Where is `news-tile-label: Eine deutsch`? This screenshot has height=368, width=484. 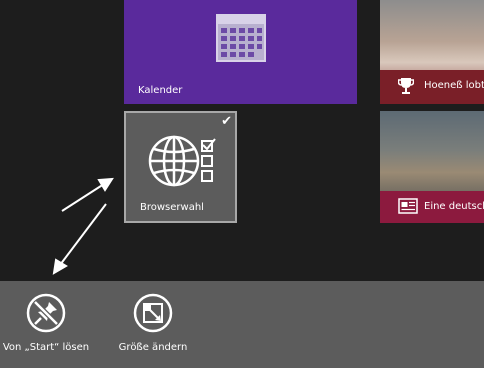 news-tile-label: Eine deutsch is located at coordinates (454, 206).